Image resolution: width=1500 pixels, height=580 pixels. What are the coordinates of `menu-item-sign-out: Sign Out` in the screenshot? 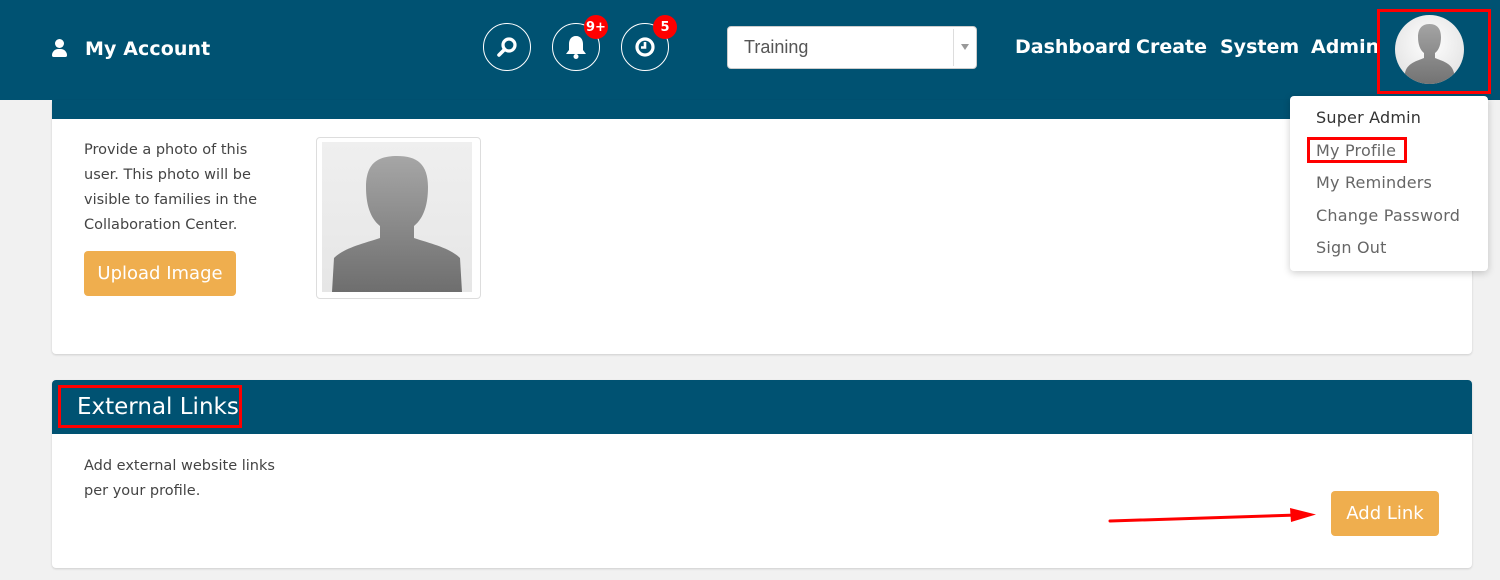 It's located at (1351, 247).